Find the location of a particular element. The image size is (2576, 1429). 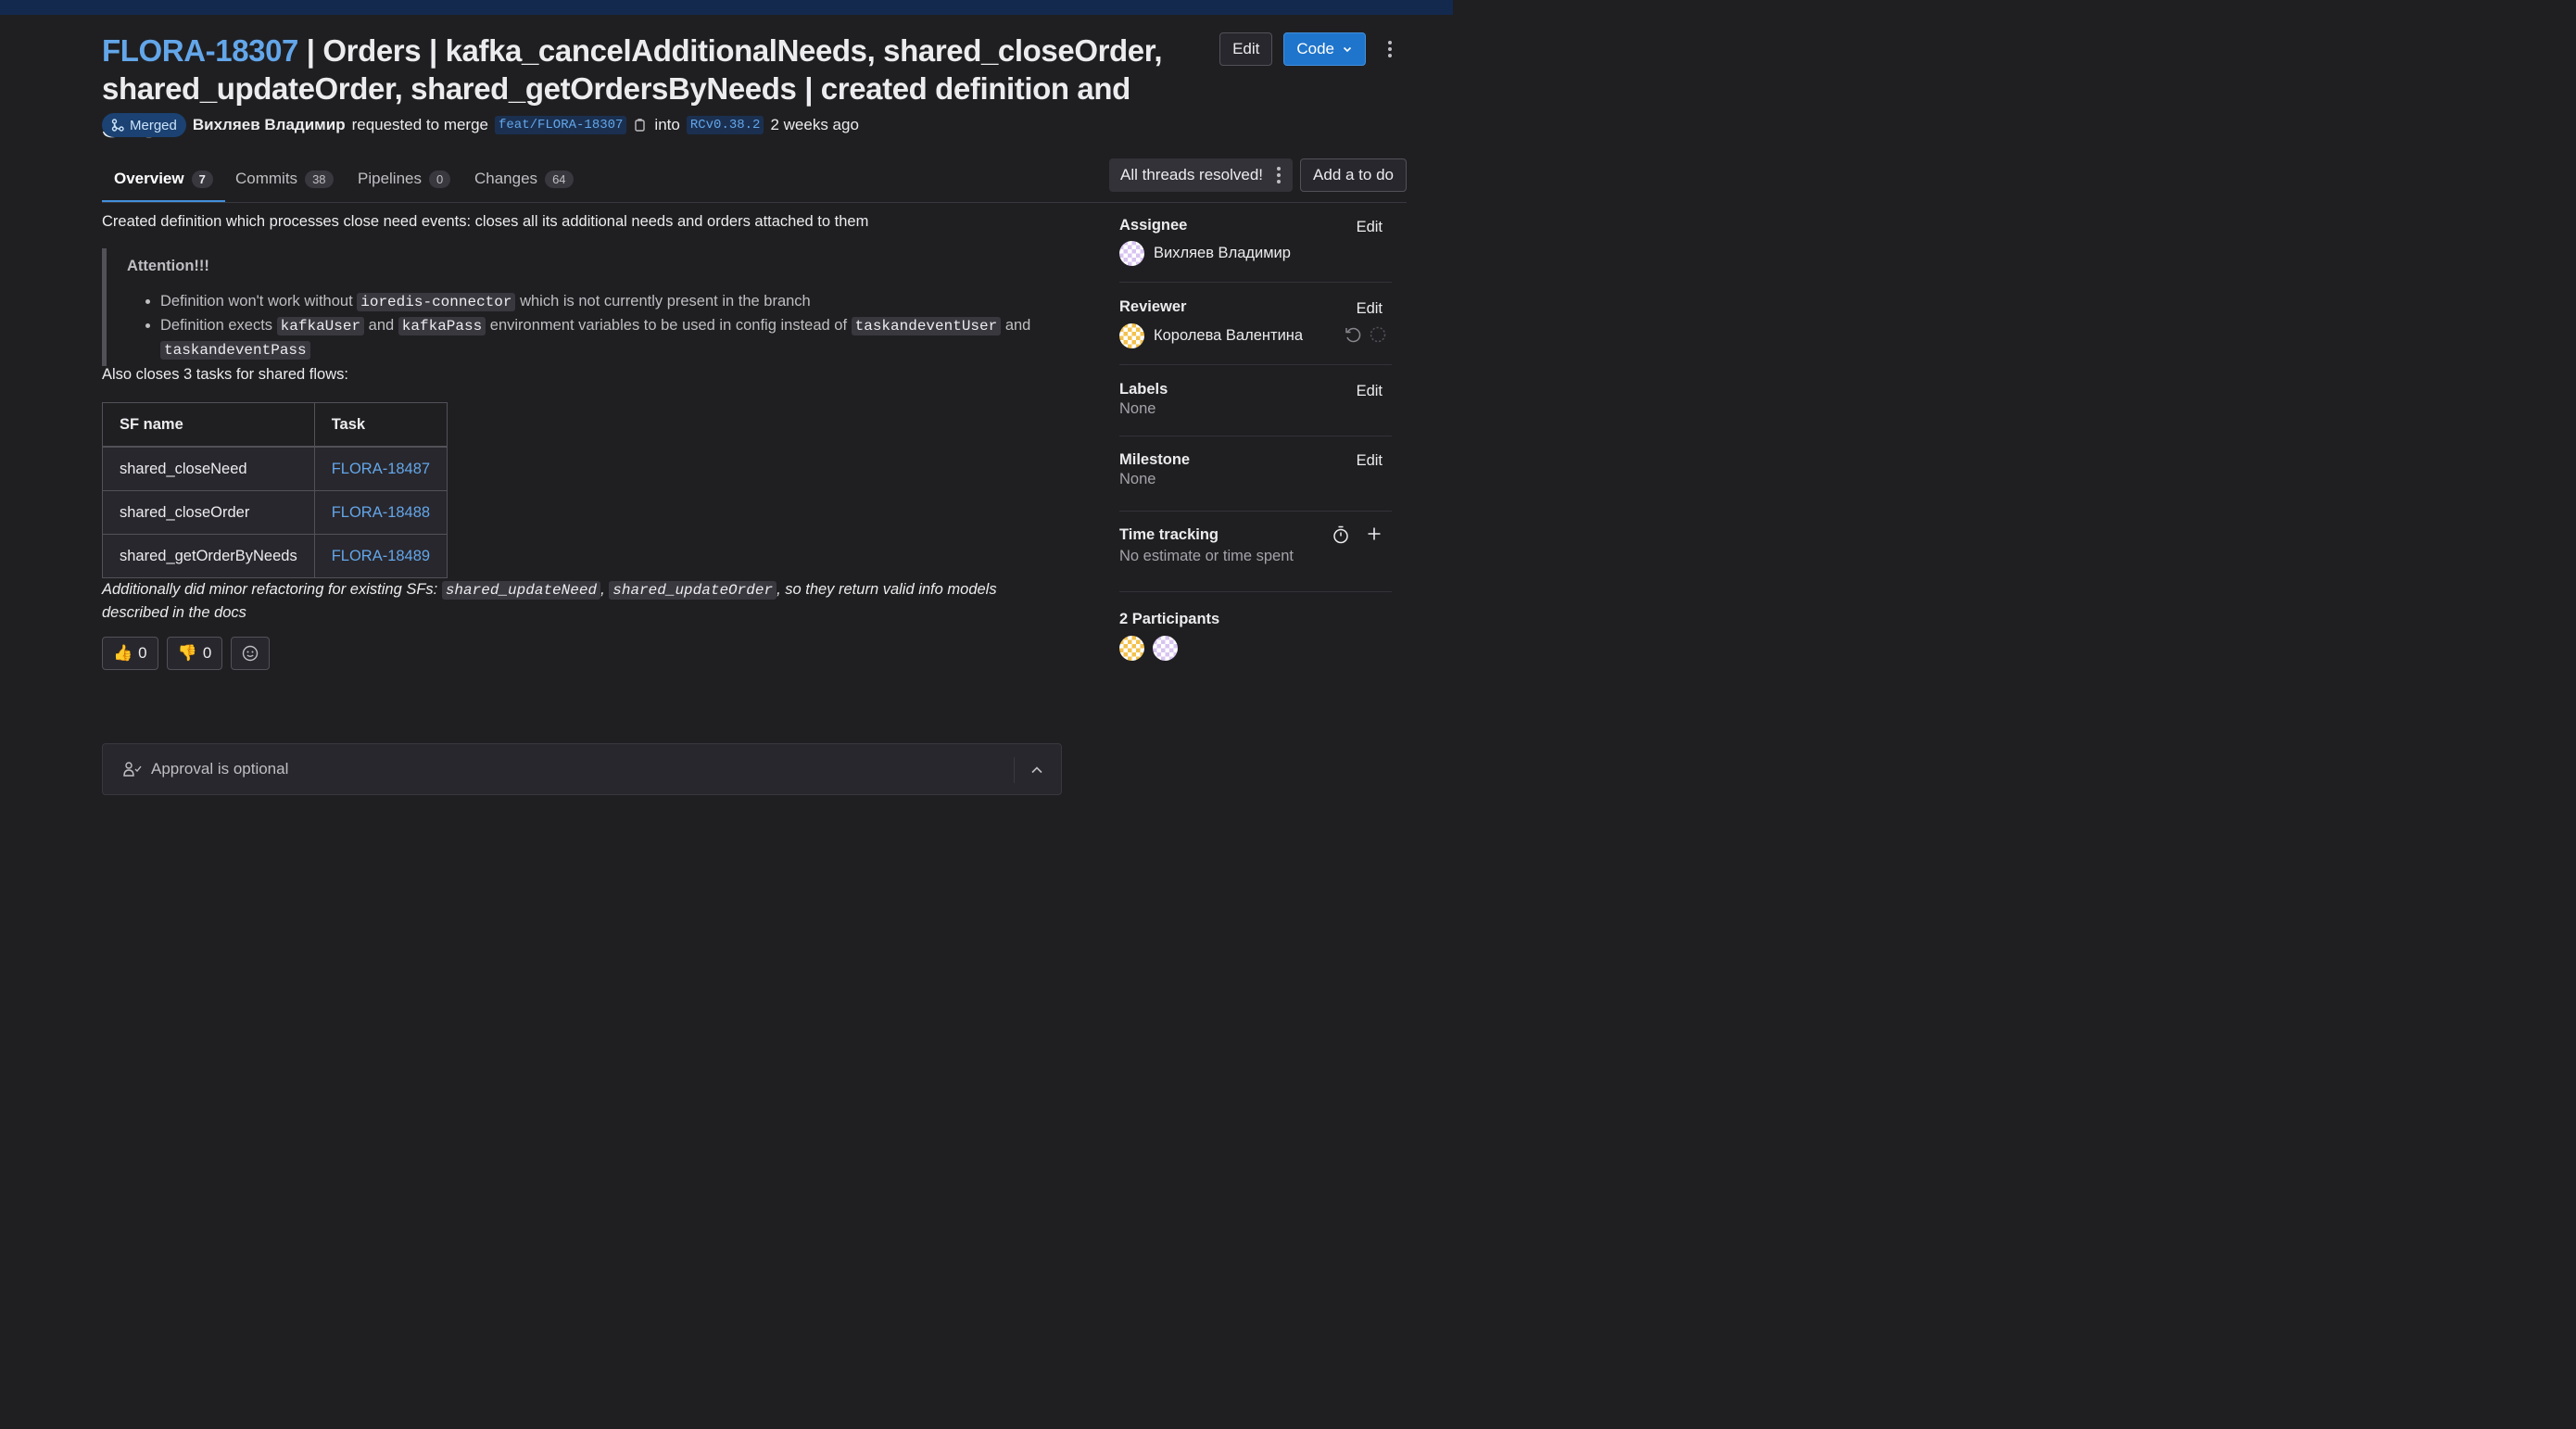

attention-heading: Attention!!! is located at coordinates (168, 266).